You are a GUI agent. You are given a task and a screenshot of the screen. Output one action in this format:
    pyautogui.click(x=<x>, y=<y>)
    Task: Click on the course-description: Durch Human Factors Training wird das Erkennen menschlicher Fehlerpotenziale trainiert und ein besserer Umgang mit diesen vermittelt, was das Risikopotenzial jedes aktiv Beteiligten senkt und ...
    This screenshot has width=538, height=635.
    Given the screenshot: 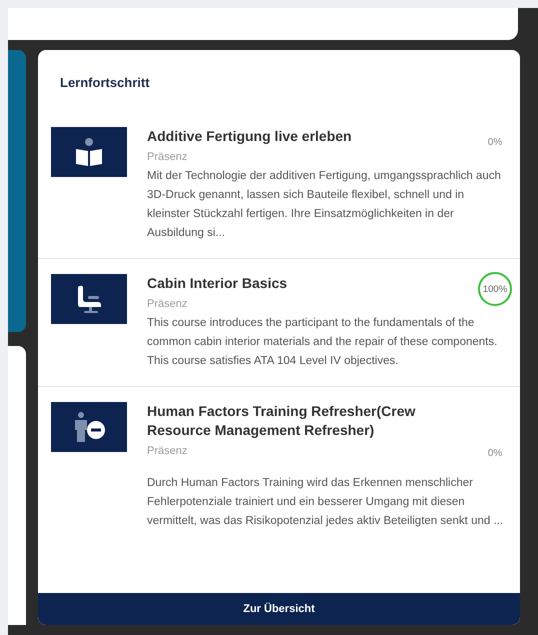 What is the action you would take?
    pyautogui.click(x=325, y=502)
    